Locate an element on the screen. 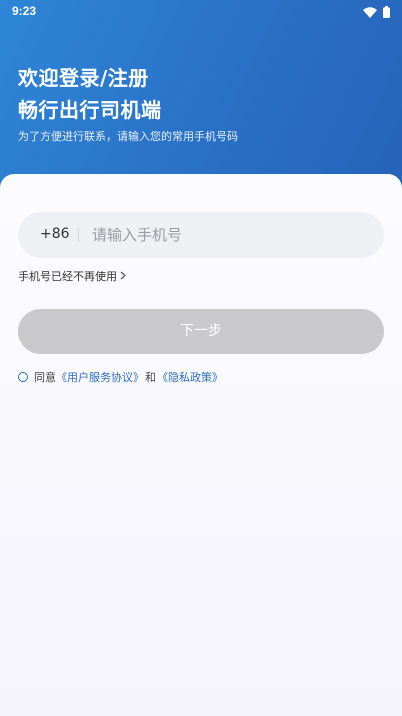  number-not-used-link: 手机号已经不再使用 is located at coordinates (72, 276).